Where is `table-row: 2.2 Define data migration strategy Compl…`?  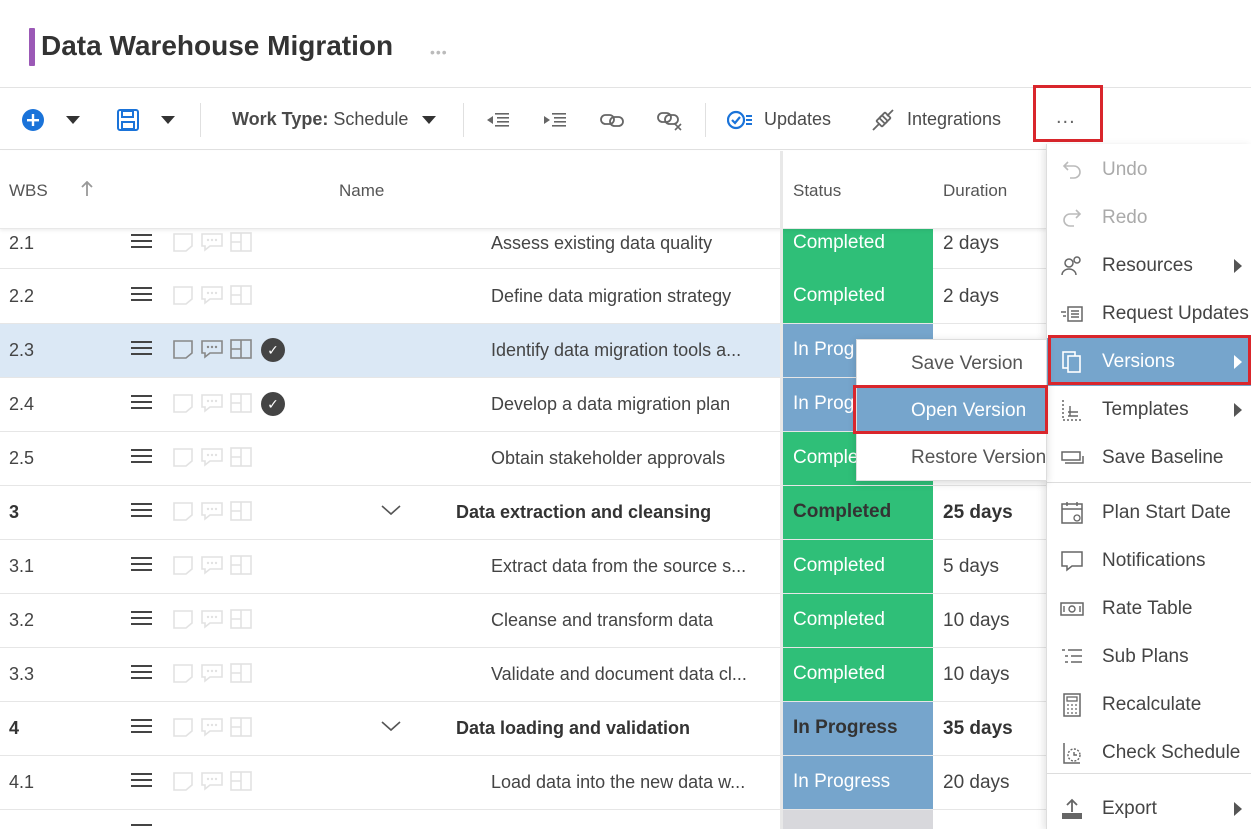 table-row: 2.2 Define data migration strategy Compl… is located at coordinates (523, 297).